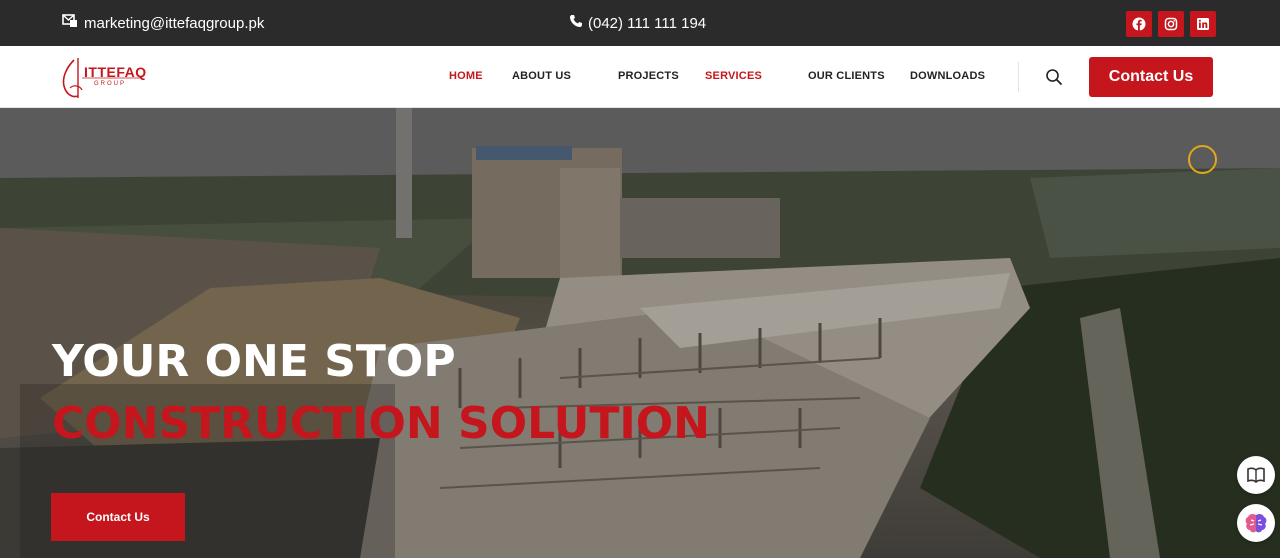  Describe the element at coordinates (381, 423) in the screenshot. I see `hero-headline-line2: CONSTRUCTION SOLUTION` at that location.